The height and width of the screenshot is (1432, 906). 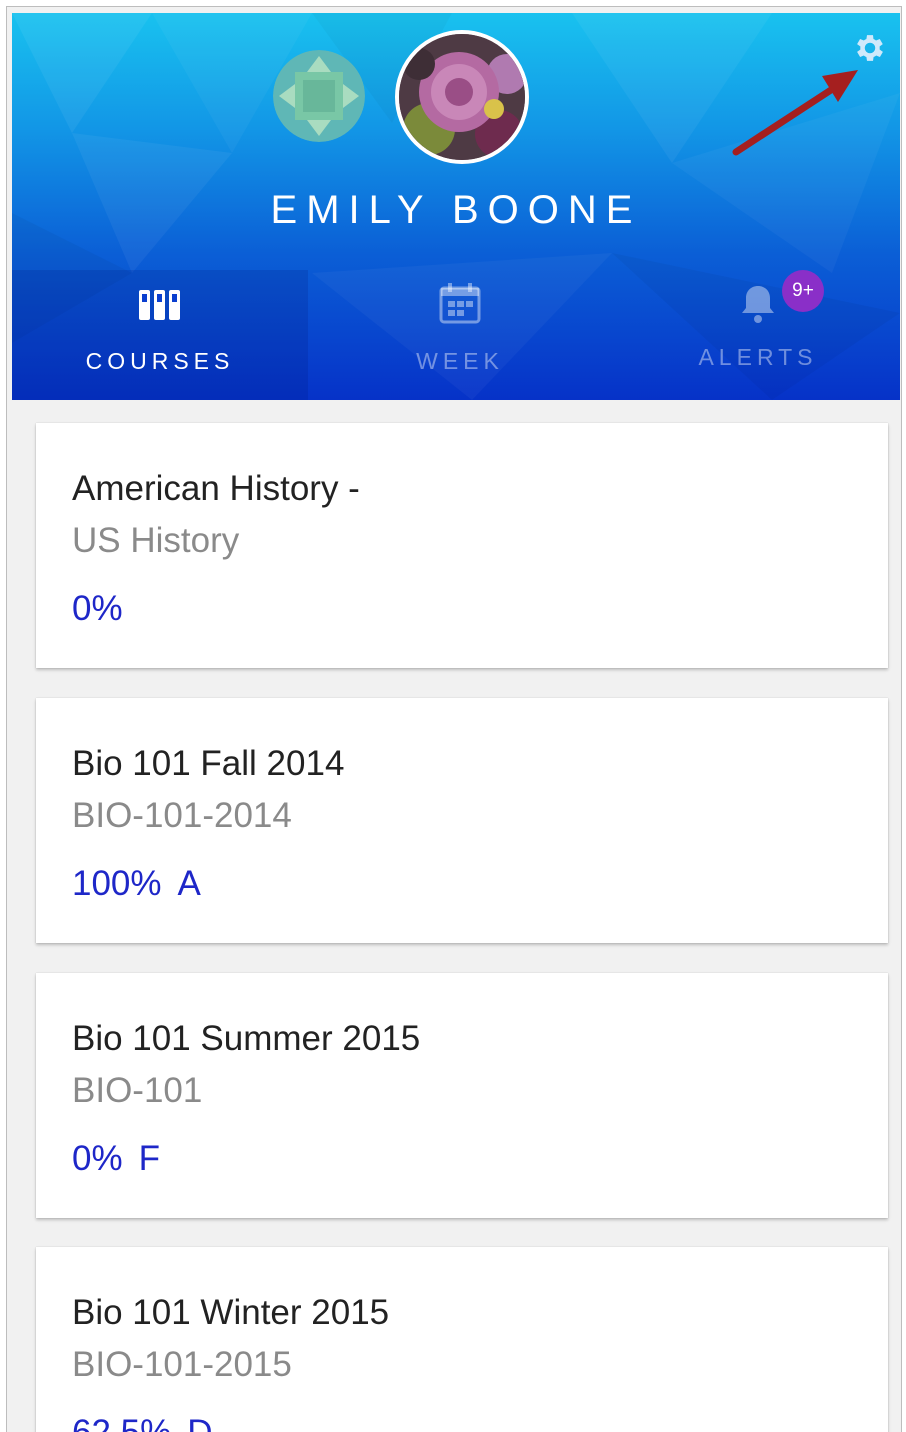 What do you see at coordinates (456, 210) in the screenshot?
I see `profile-name: EMILY BOONE` at bounding box center [456, 210].